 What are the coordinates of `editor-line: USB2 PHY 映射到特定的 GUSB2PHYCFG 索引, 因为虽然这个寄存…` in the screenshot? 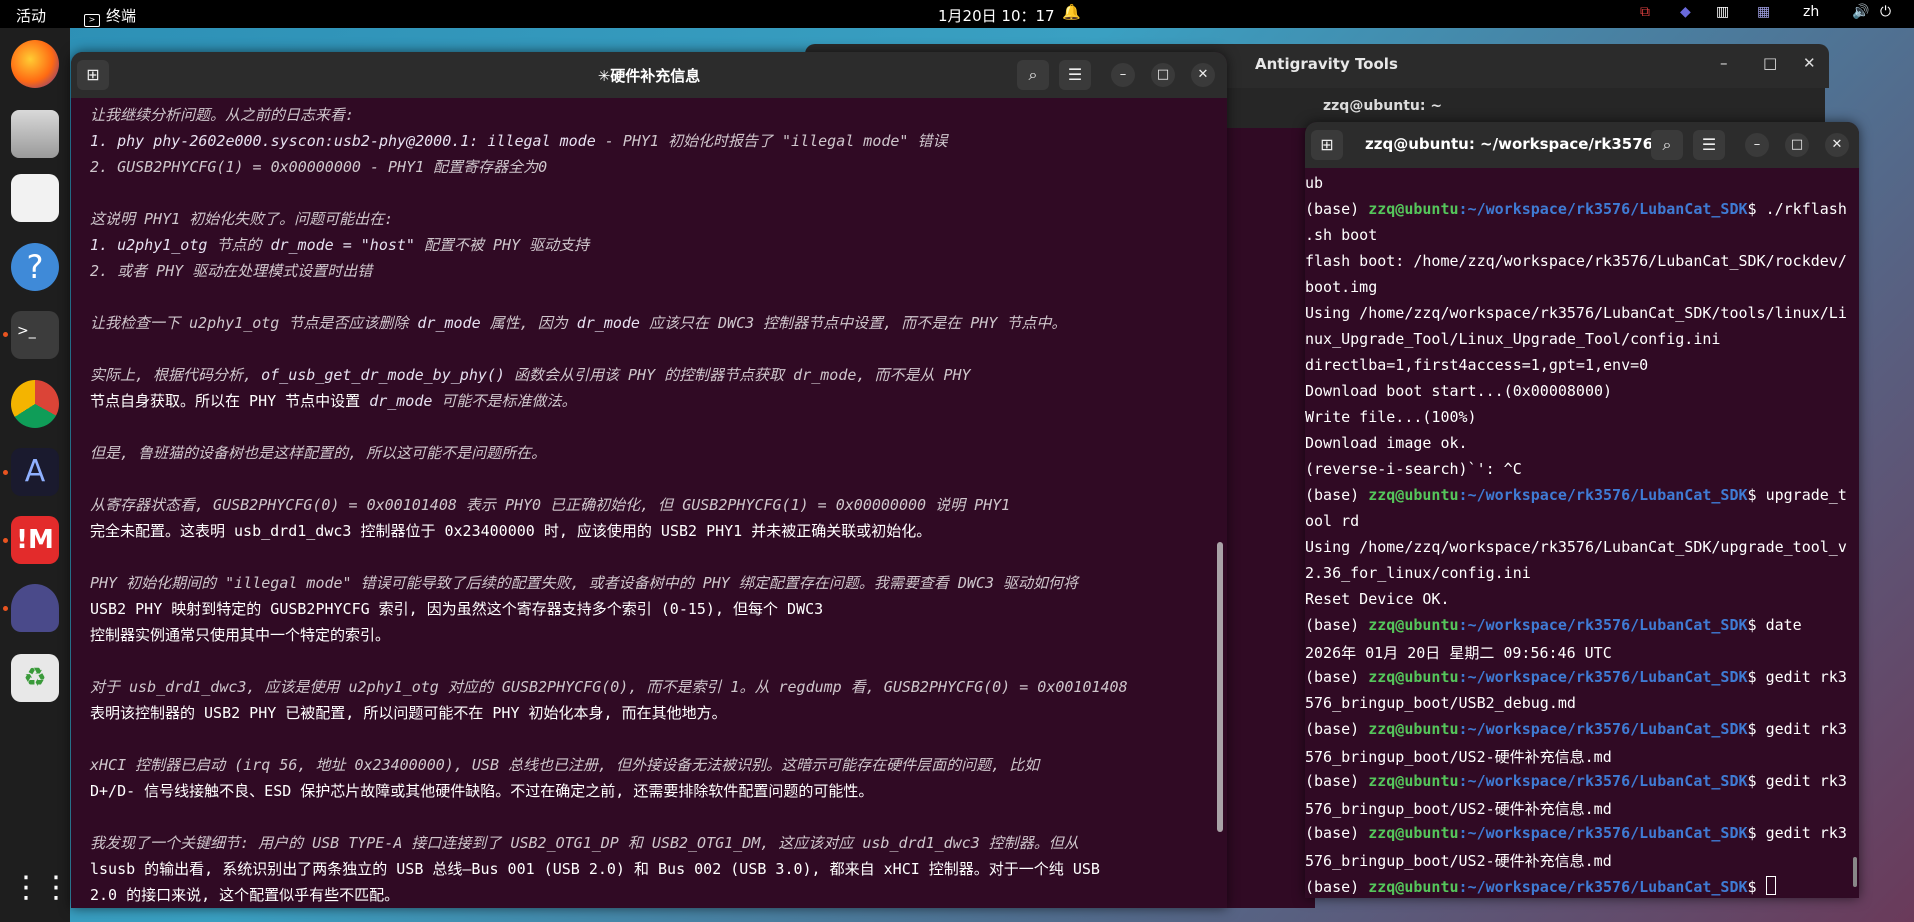 It's located at (456, 608).